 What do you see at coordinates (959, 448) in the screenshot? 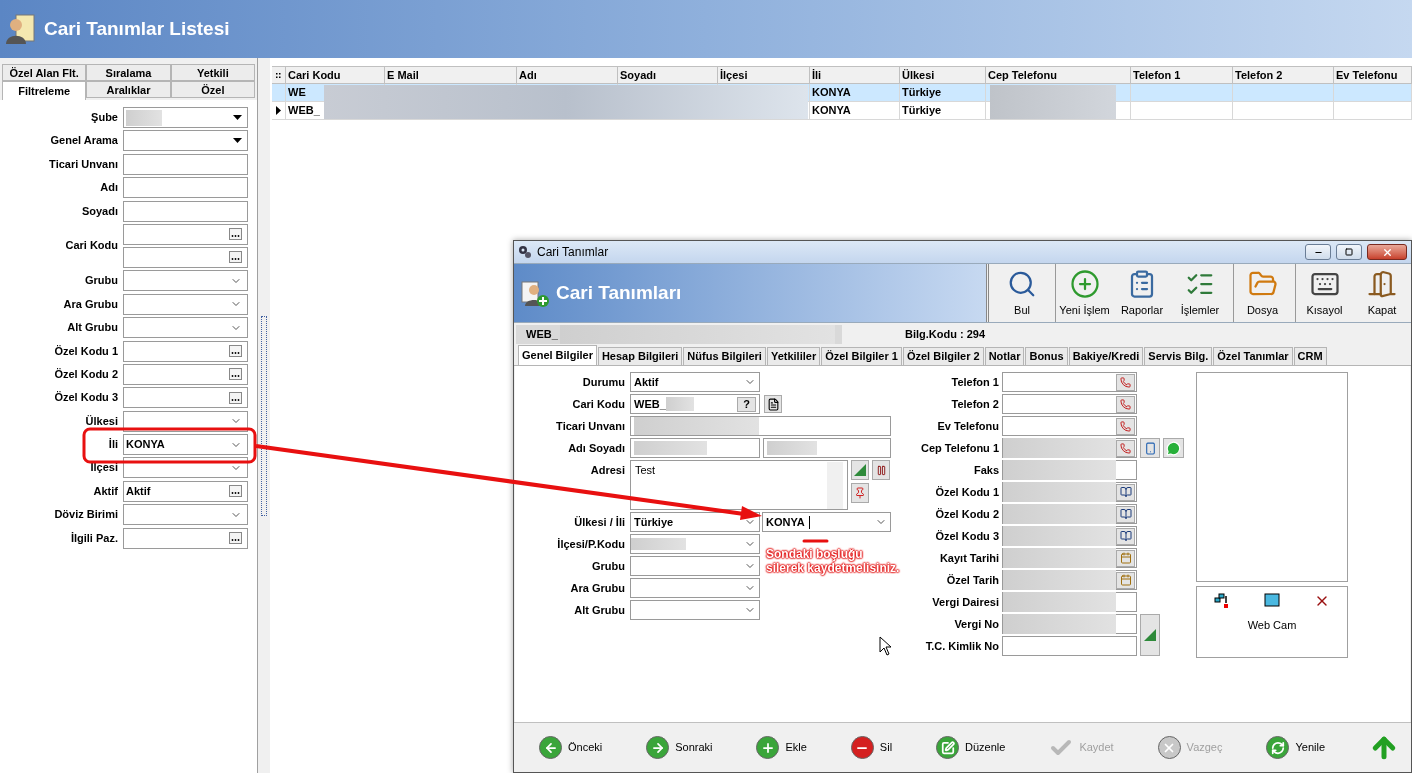
I see `field-label: Cep Telefonu 1` at bounding box center [959, 448].